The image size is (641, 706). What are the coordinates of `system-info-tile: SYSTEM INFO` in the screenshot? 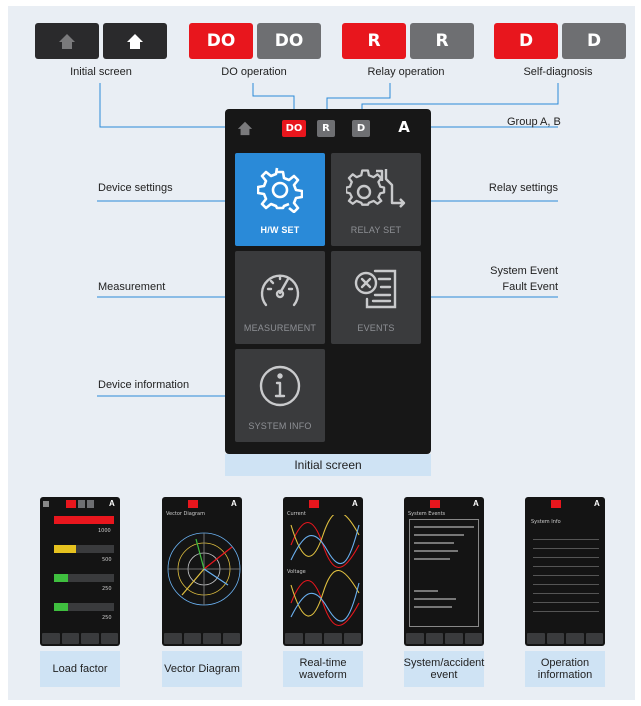 It's located at (280, 395).